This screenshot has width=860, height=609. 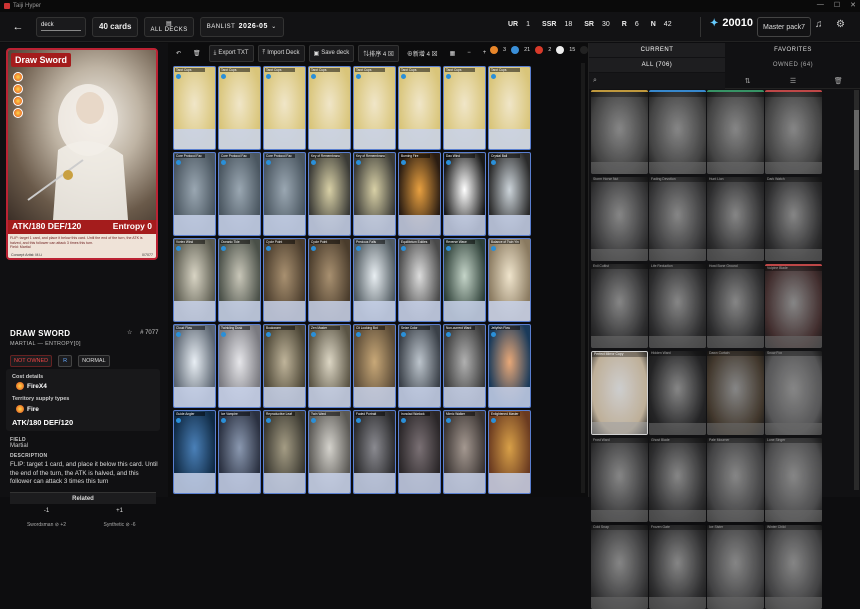 I want to click on deck-card: Bookworm, so click(x=284, y=366).